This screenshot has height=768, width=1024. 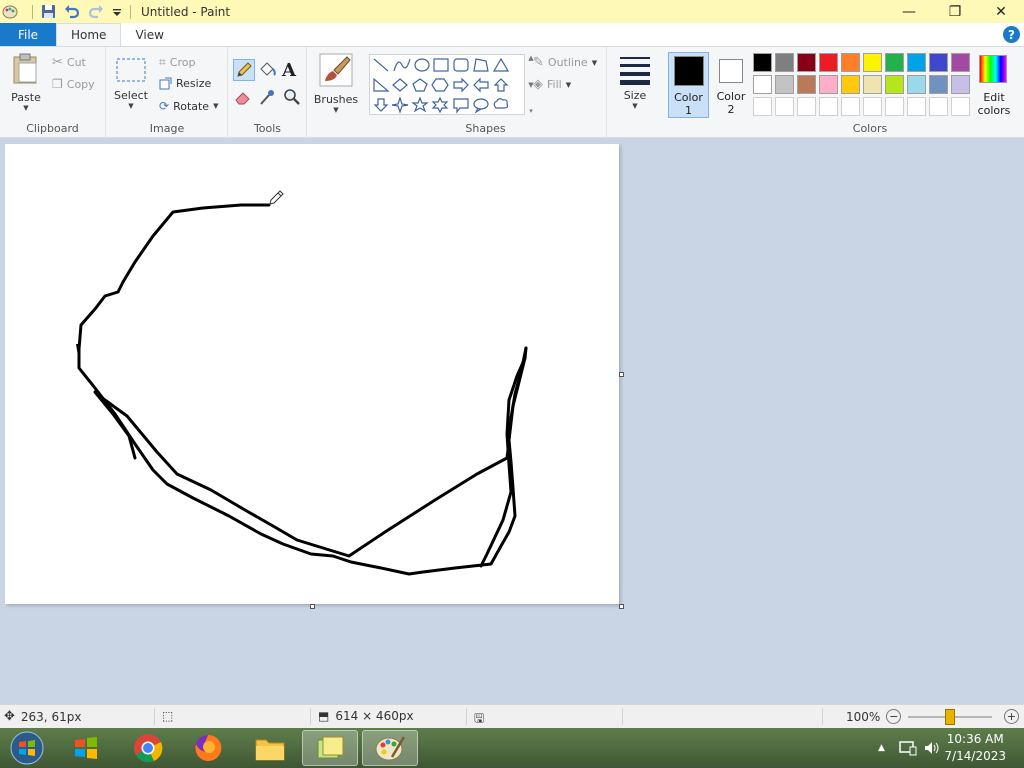 What do you see at coordinates (48, 11) in the screenshot?
I see `save-icon` at bounding box center [48, 11].